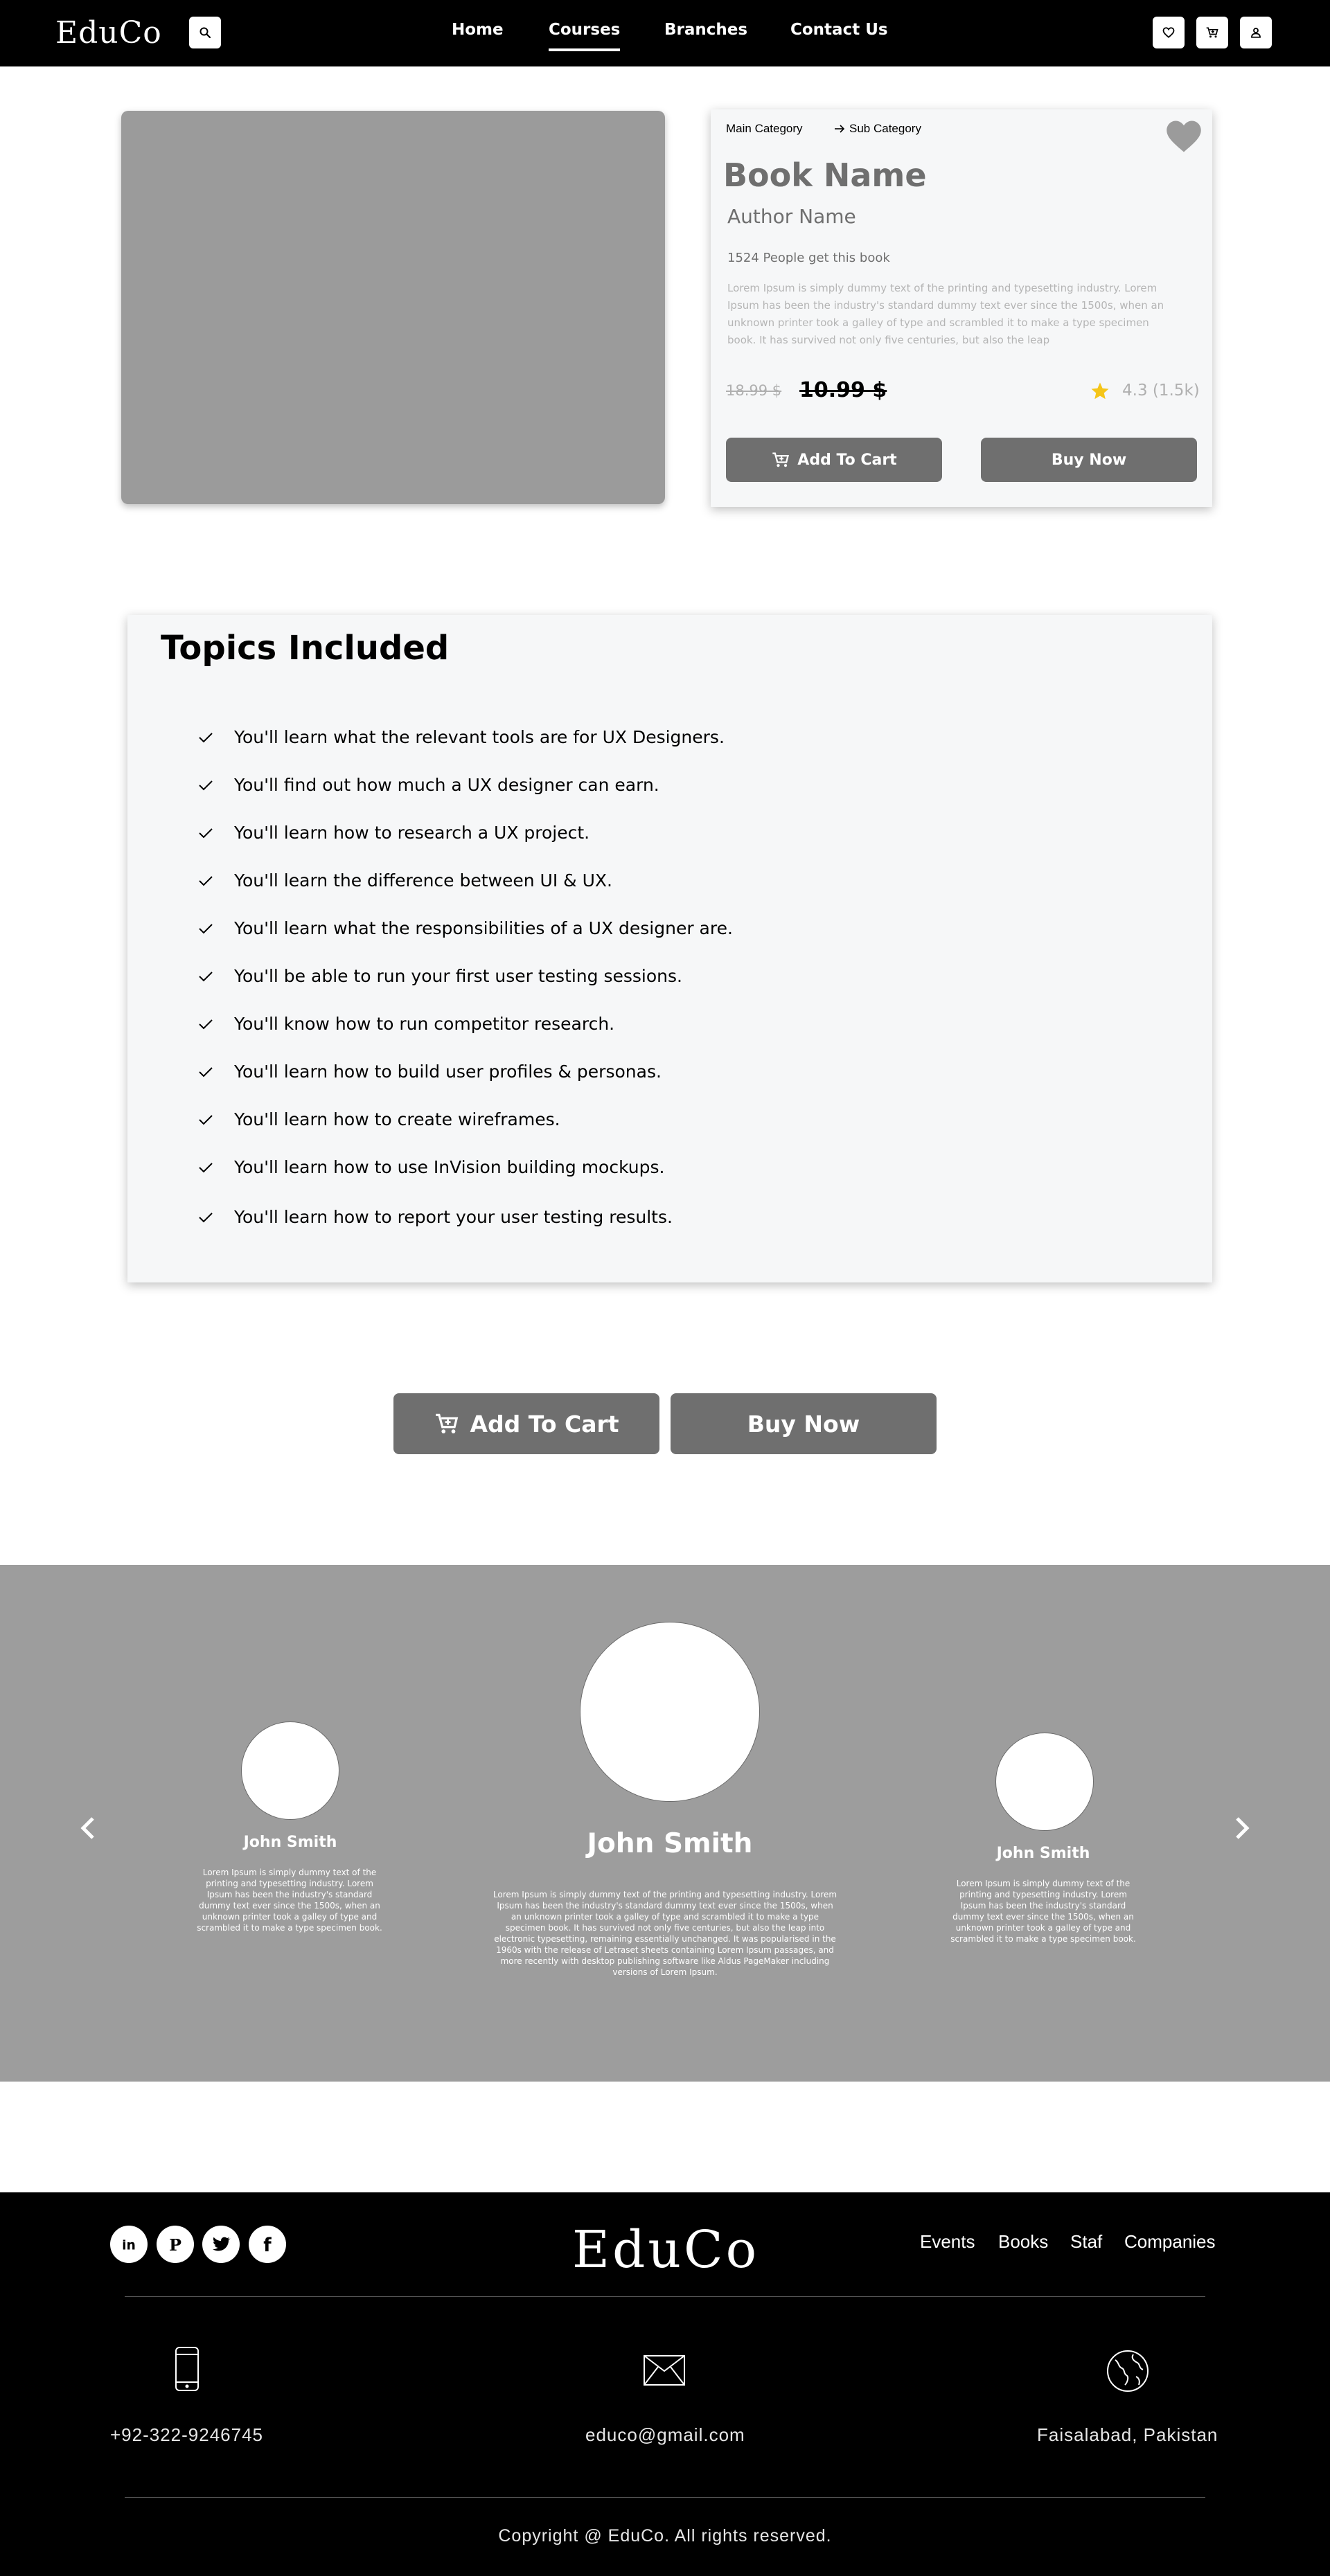 The height and width of the screenshot is (2576, 1330). What do you see at coordinates (585, 36) in the screenshot?
I see `nav-courses: Courses` at bounding box center [585, 36].